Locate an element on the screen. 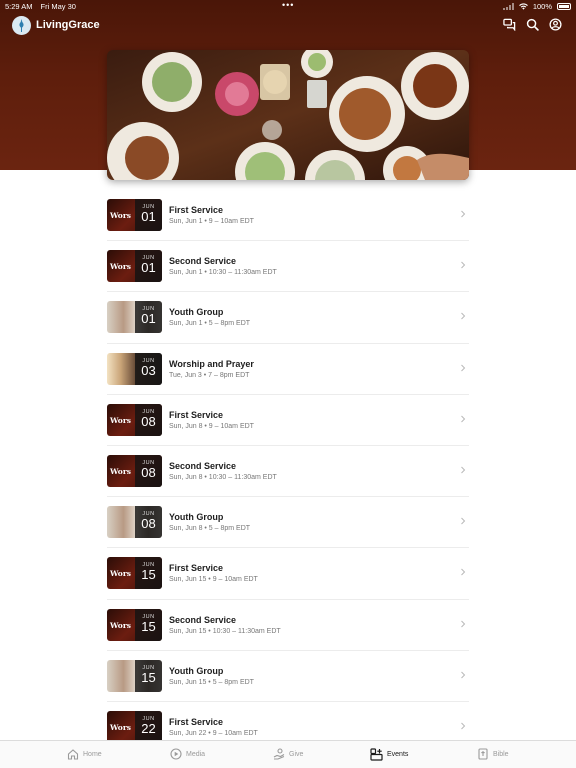  tab-give: Give is located at coordinates (288, 754).